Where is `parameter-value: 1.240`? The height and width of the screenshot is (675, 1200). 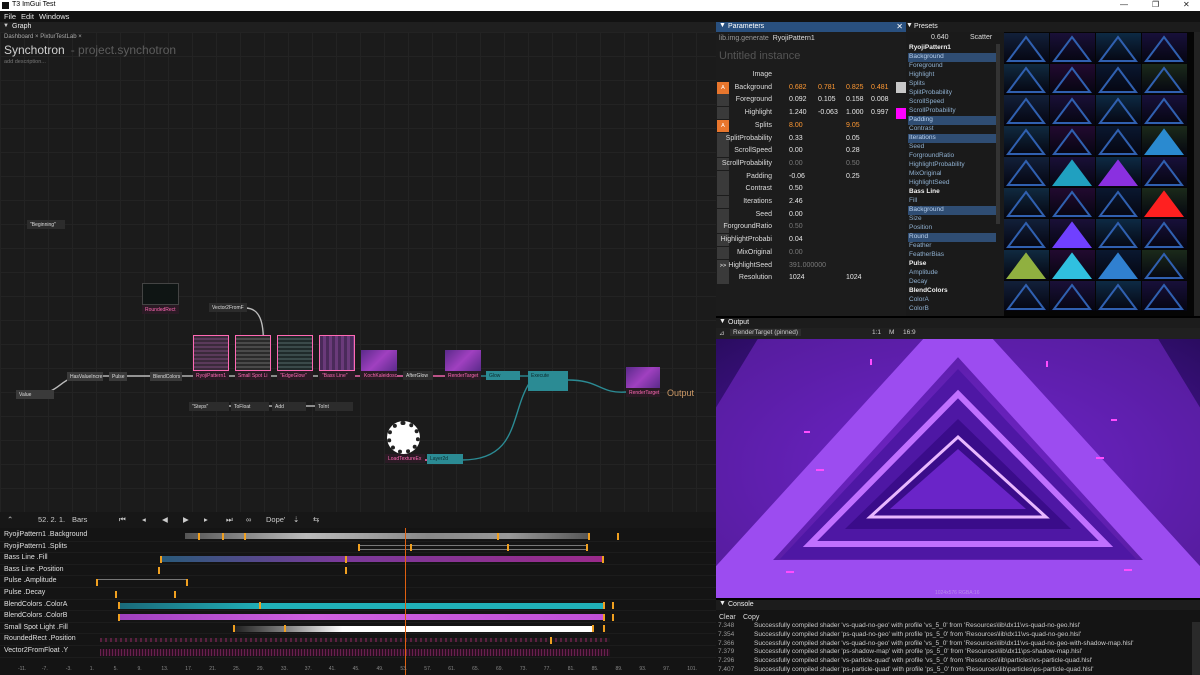
parameter-value: 1.240 is located at coordinates (798, 112).